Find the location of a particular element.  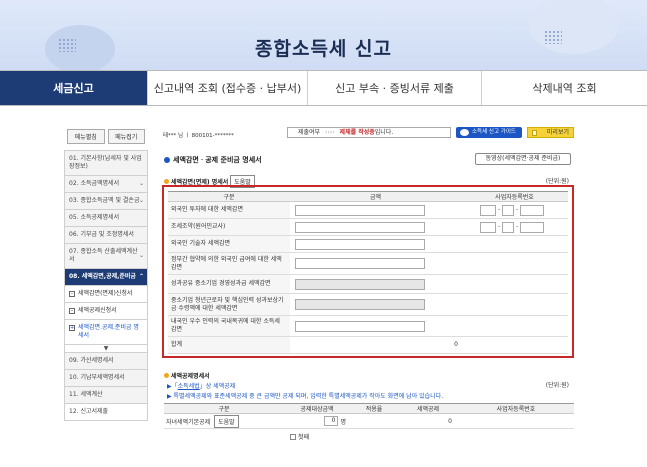

table-row: 성과공유 중소기업 경영성과급 세액감면 is located at coordinates (368, 284).